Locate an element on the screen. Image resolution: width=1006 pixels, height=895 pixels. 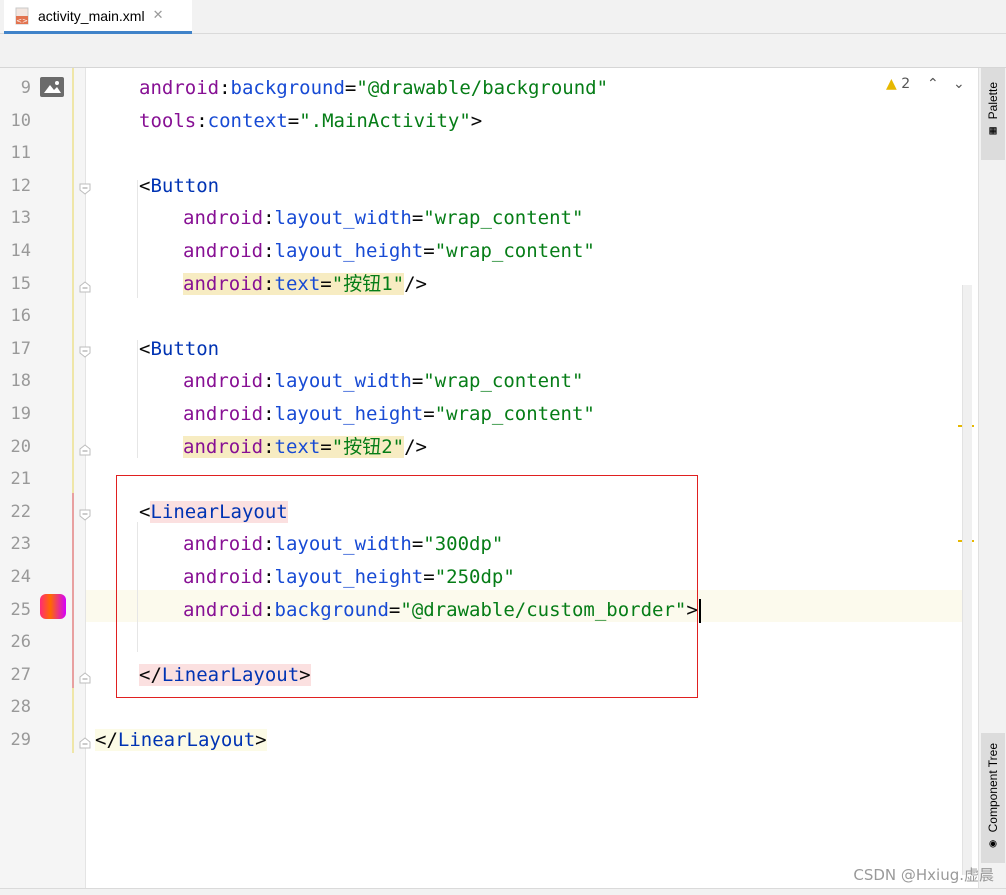
tab-activity-main: <> activity_main.xml ✕ is located at coordinates (98, 17).